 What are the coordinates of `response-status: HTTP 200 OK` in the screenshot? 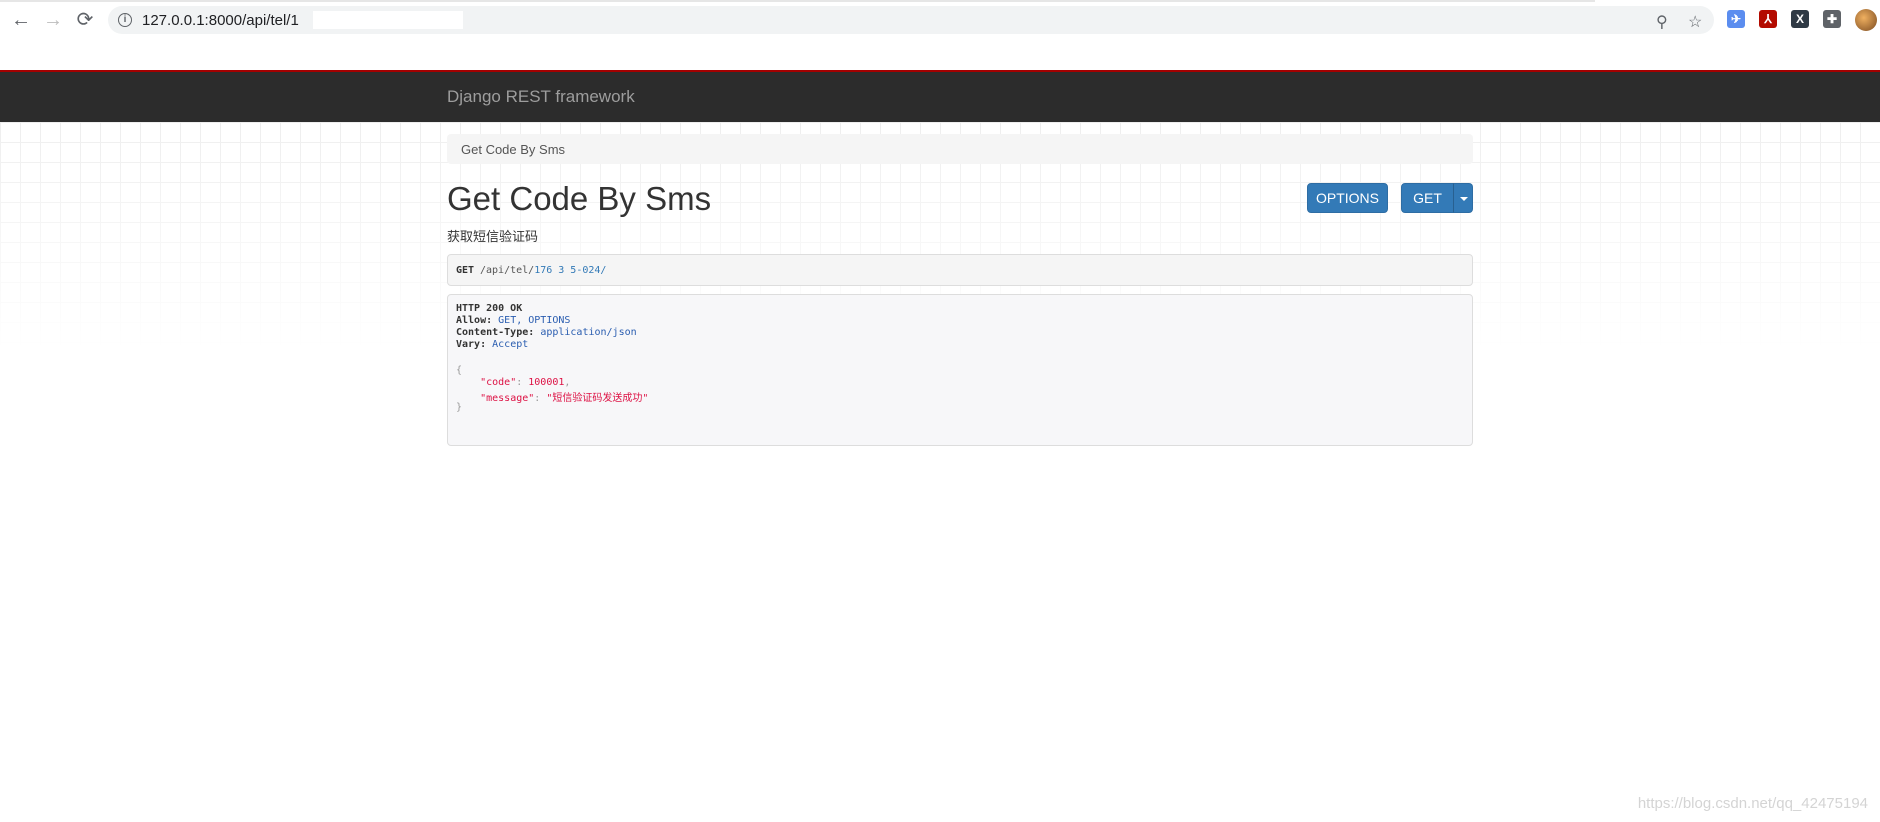 It's located at (489, 308).